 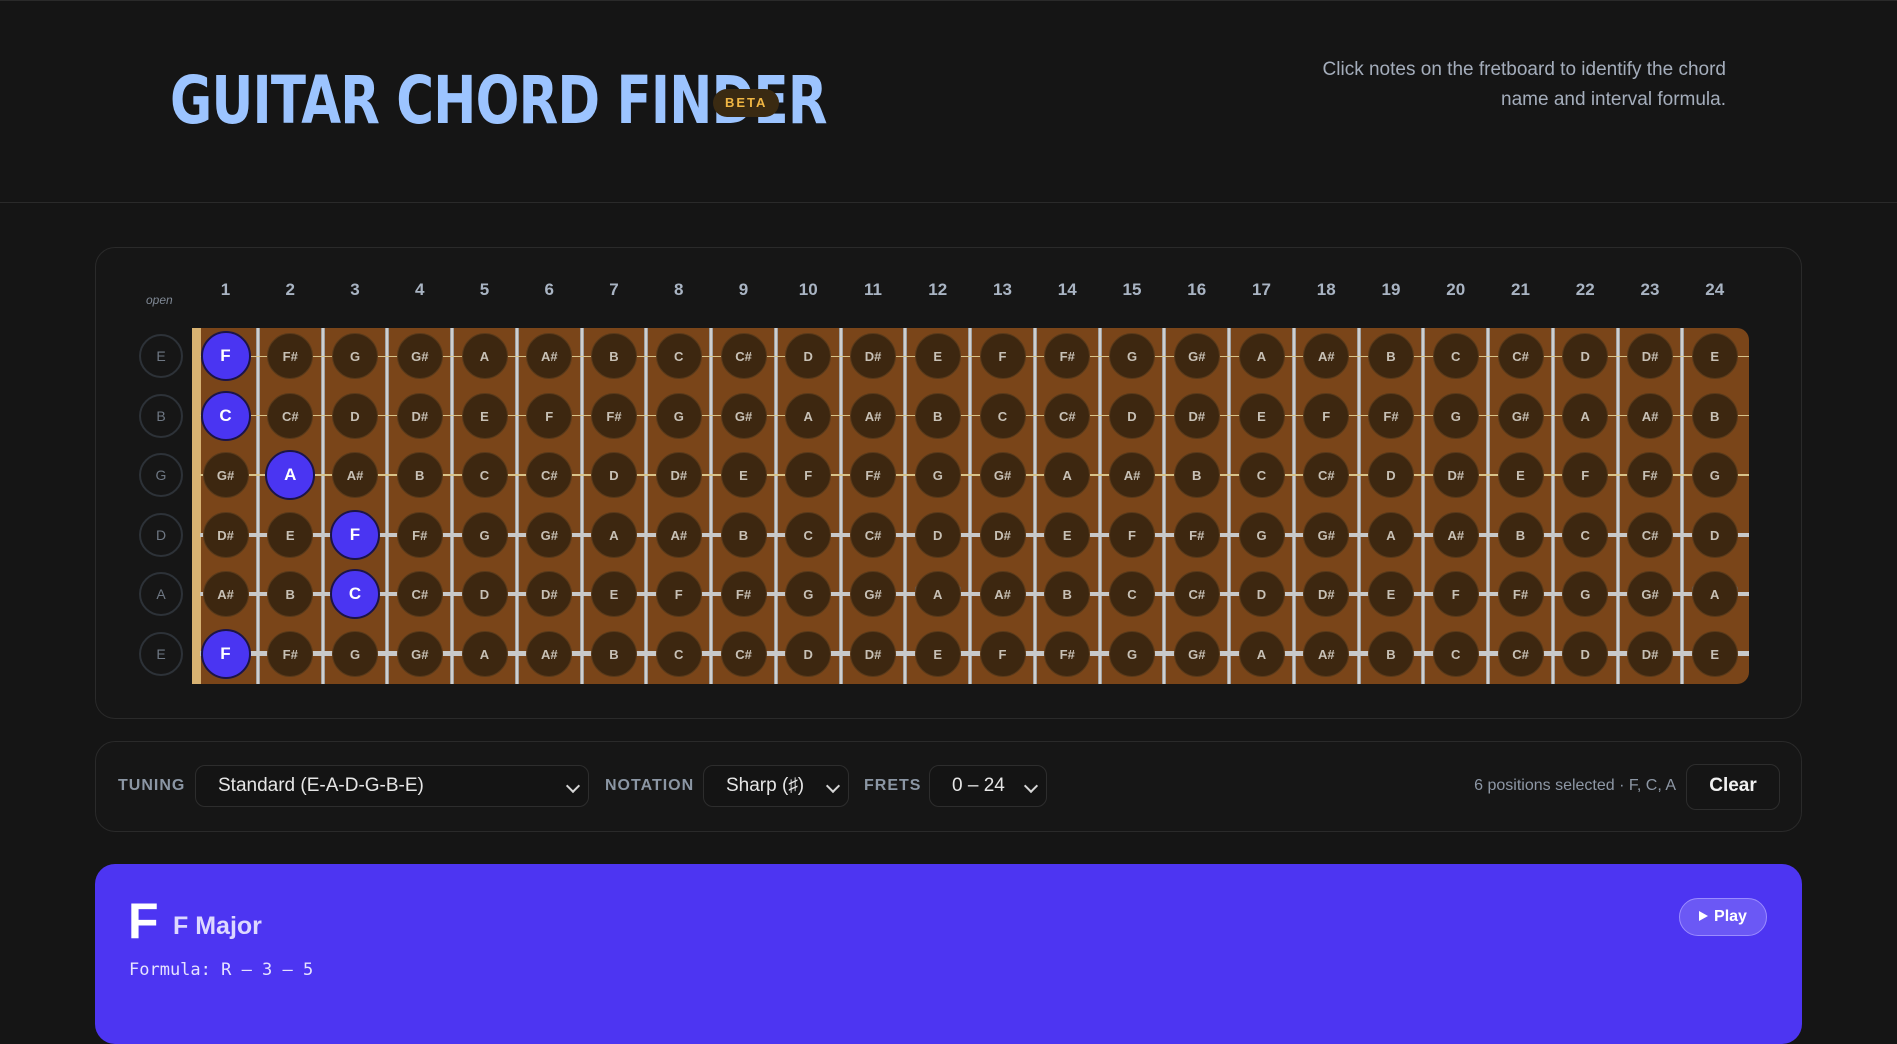 I want to click on frets-select: 0 – 24, so click(x=988, y=786).